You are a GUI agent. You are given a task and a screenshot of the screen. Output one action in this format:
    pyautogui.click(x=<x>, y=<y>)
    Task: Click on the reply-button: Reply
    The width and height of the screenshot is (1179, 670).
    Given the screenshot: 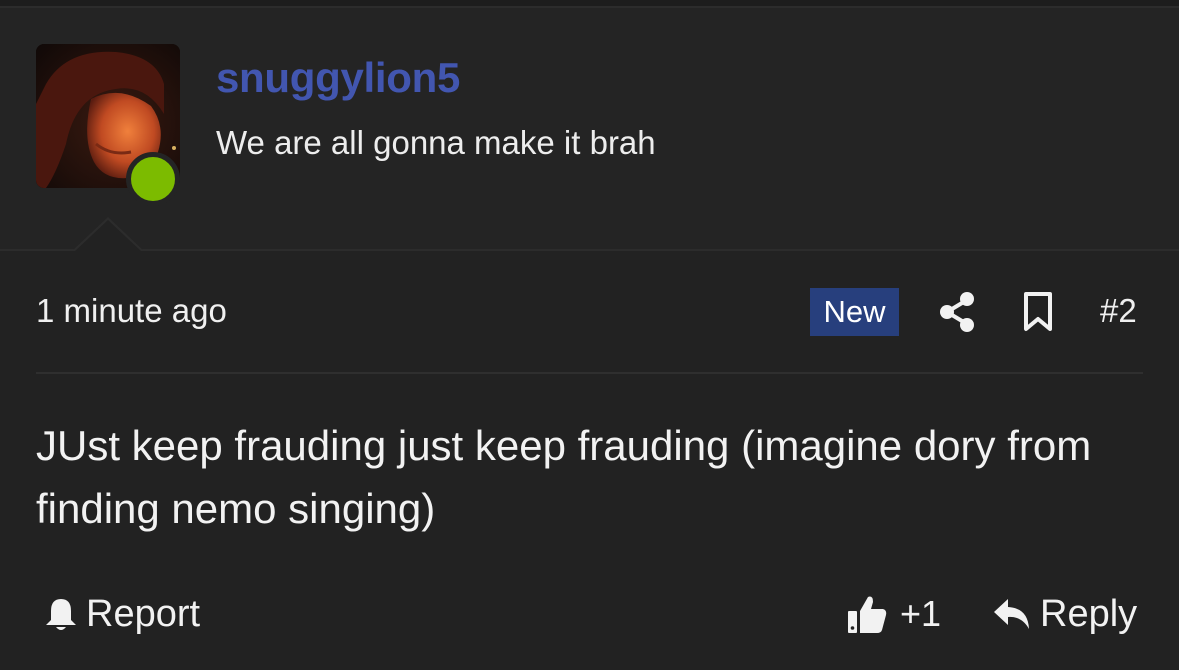 What is the action you would take?
    pyautogui.click(x=1064, y=614)
    